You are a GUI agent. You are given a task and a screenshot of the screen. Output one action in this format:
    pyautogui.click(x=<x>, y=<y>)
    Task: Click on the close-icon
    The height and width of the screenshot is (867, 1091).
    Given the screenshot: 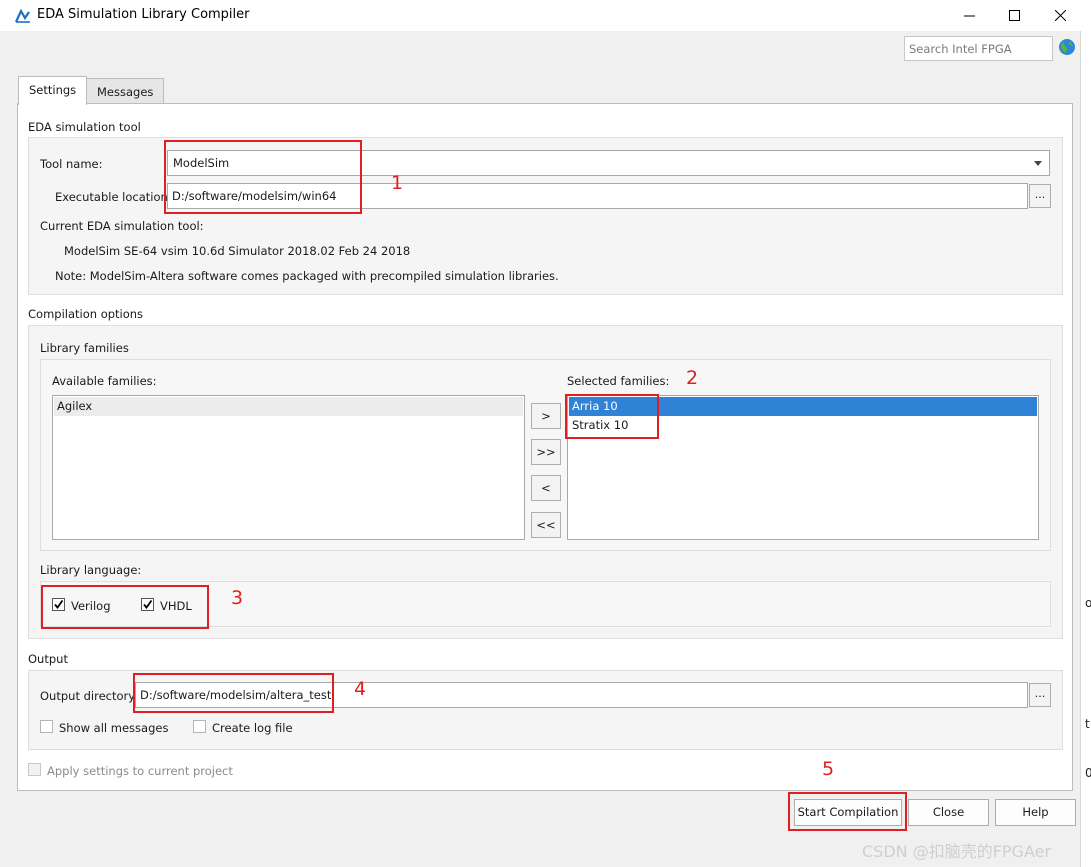 What is the action you would take?
    pyautogui.click(x=1060, y=15)
    